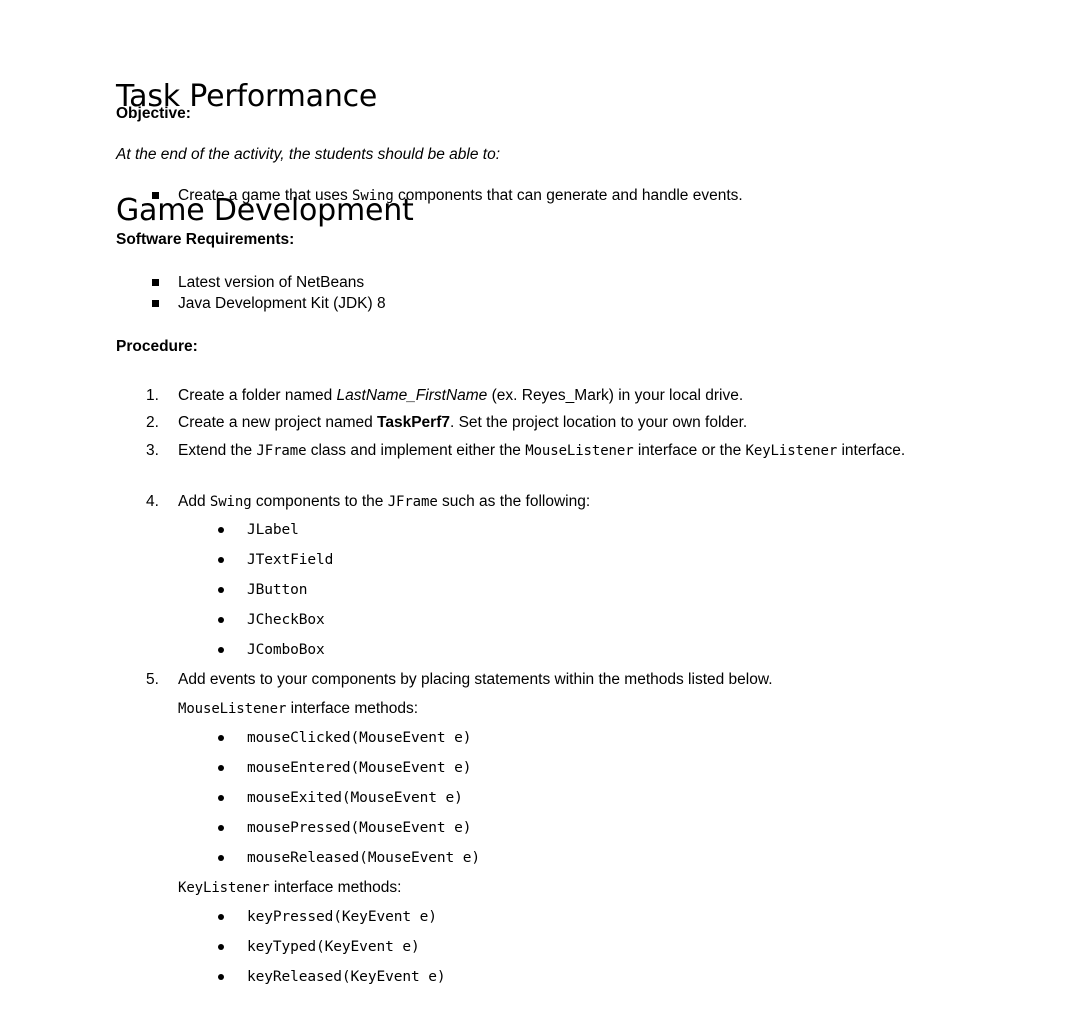 The width and height of the screenshot is (1066, 1010). What do you see at coordinates (157, 346) in the screenshot?
I see `procedure-heading: Procedure:` at bounding box center [157, 346].